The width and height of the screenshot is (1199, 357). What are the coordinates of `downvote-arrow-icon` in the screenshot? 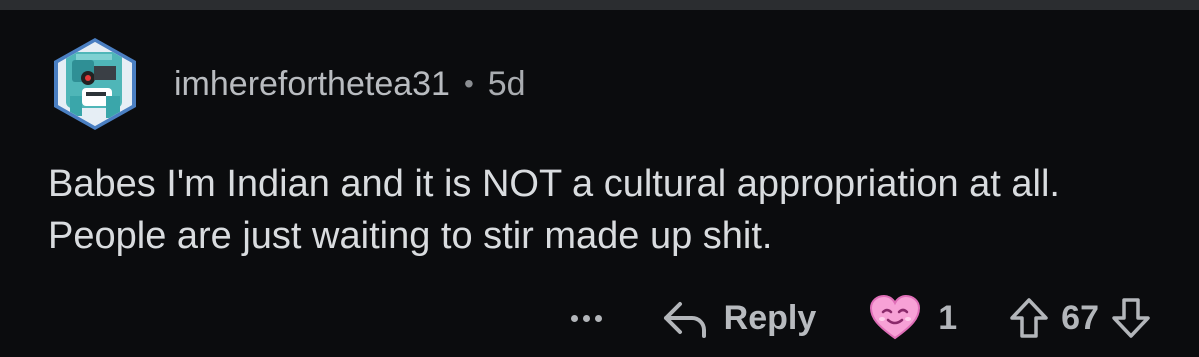 It's located at (1131, 318).